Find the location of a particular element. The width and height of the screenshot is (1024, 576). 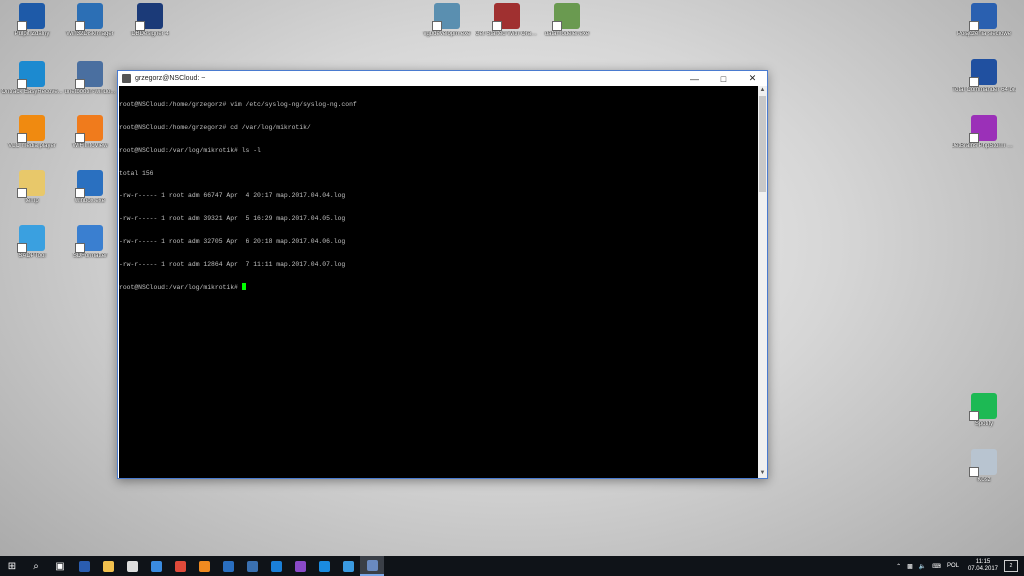

desktop-icon-kosz: Kosz is located at coordinates (984, 466).